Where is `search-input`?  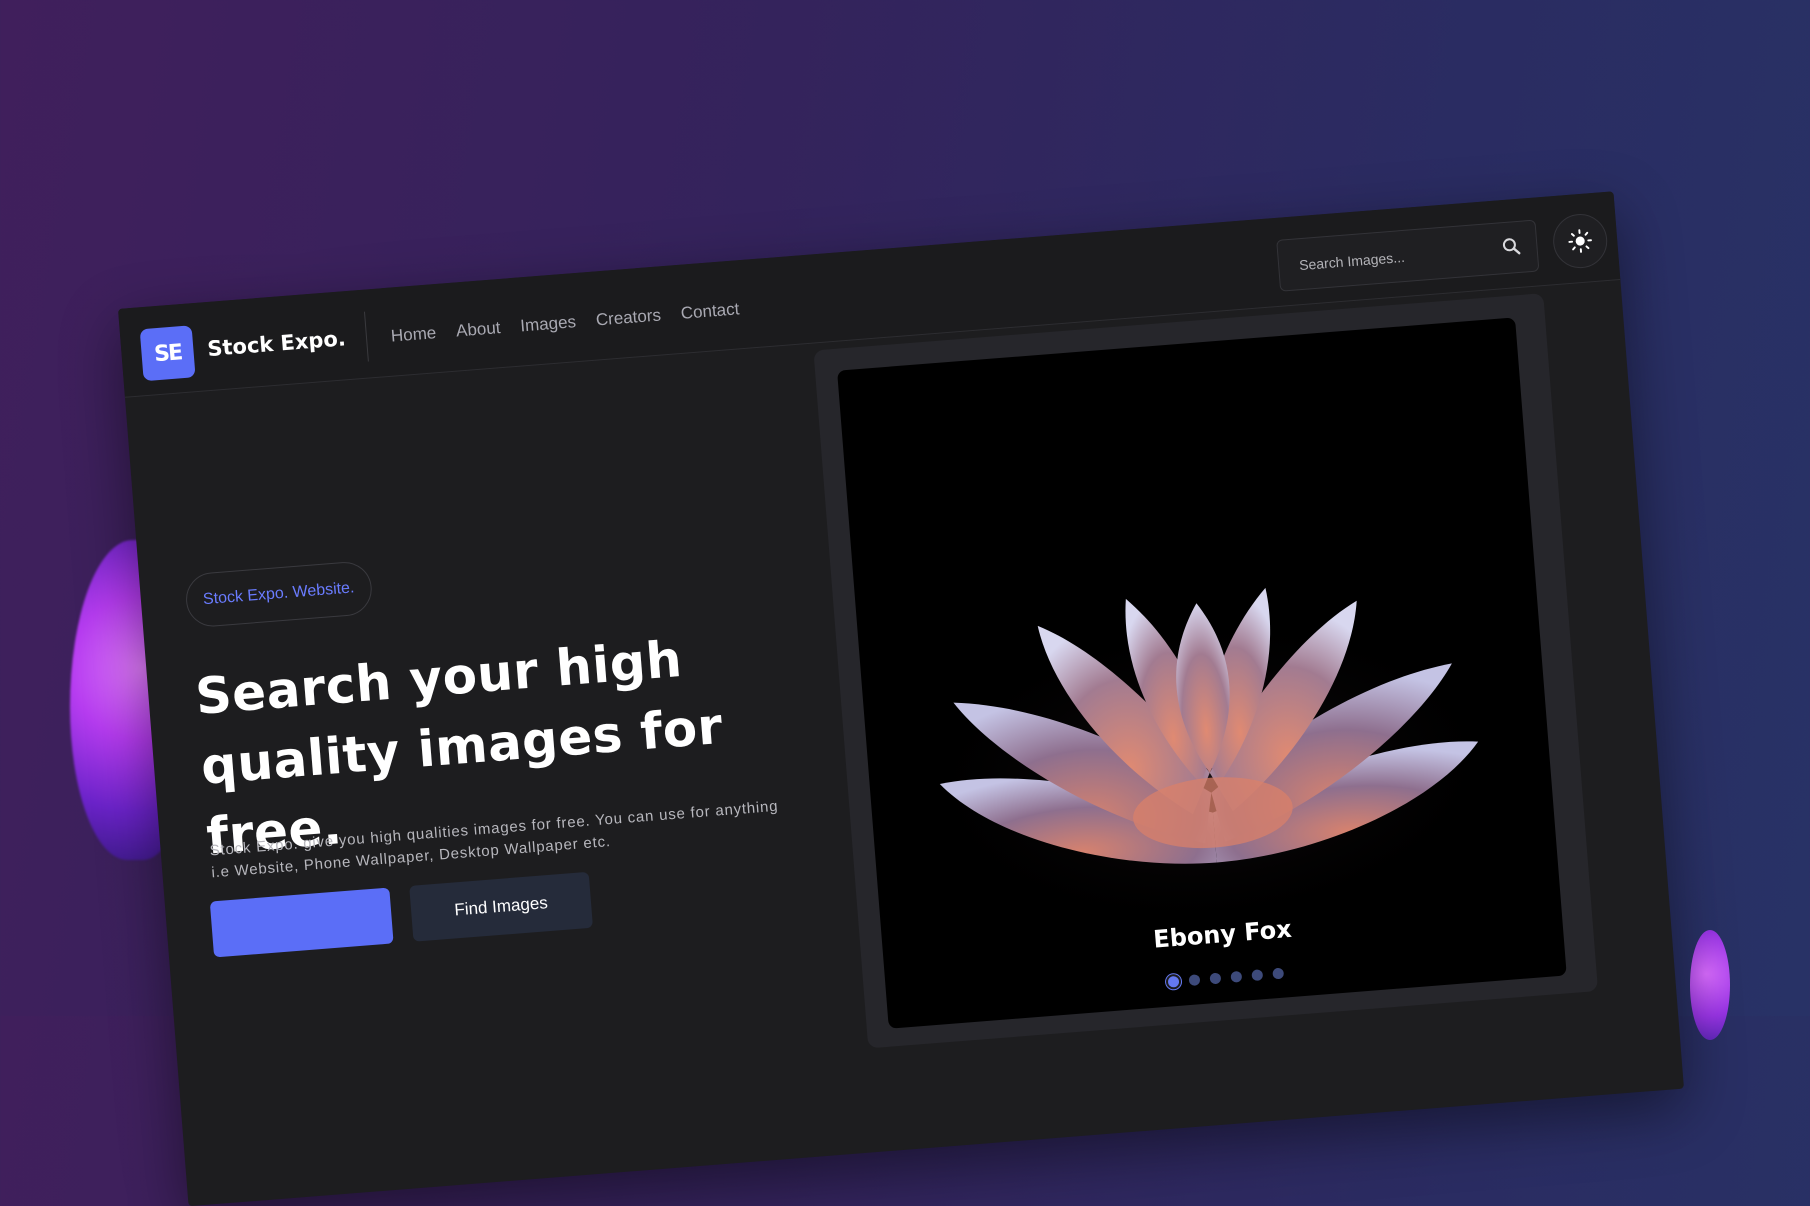
search-input is located at coordinates (1393, 257).